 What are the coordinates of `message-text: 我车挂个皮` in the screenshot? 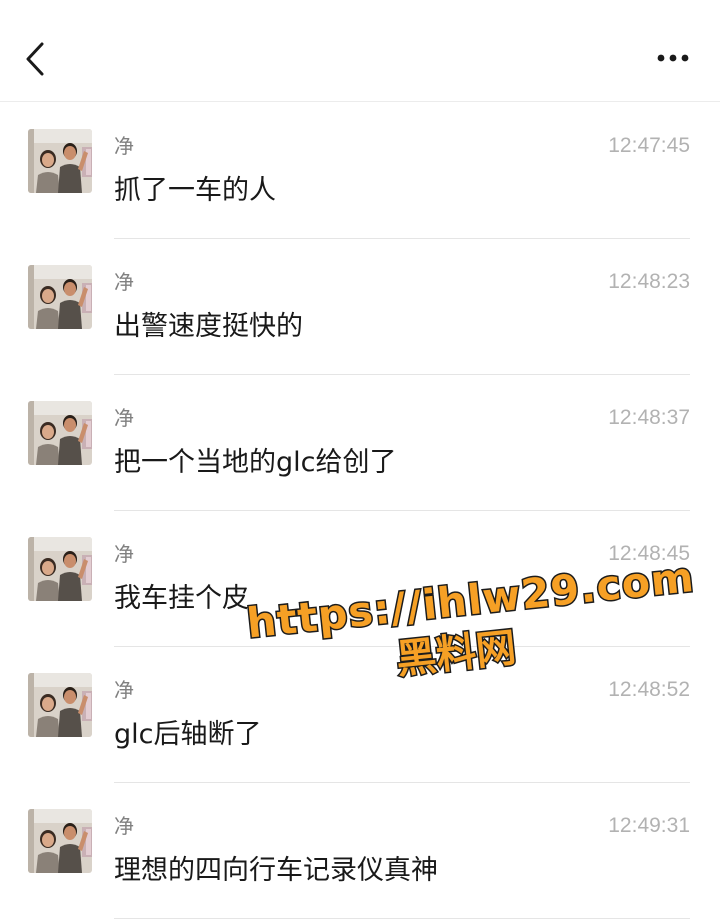 It's located at (181, 598).